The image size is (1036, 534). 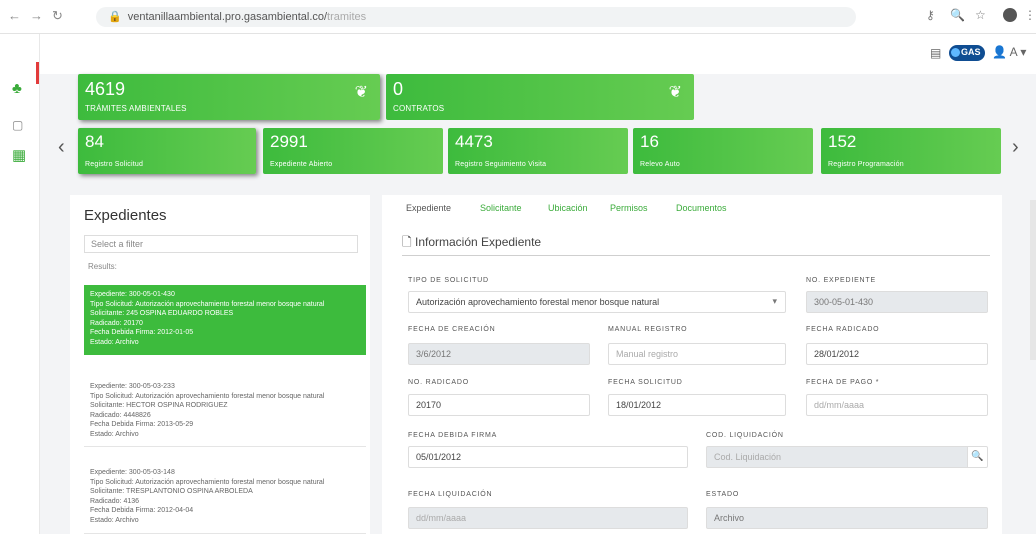 What do you see at coordinates (1013, 52) in the screenshot?
I see `user-menu-label: A` at bounding box center [1013, 52].